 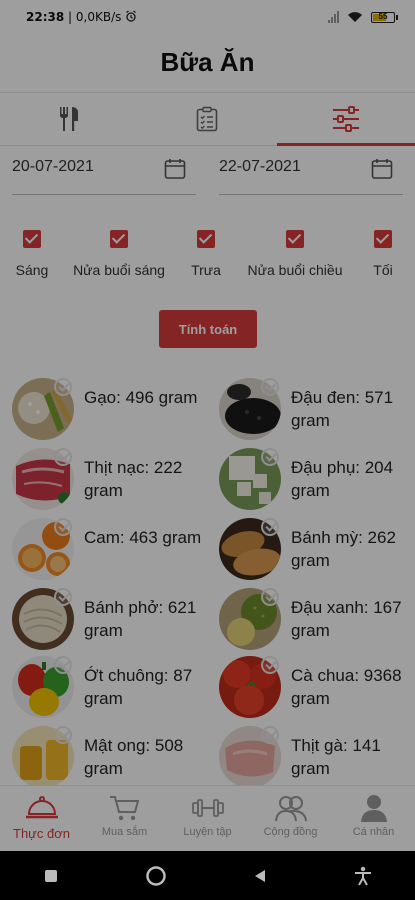 What do you see at coordinates (110, 412) in the screenshot?
I see `food-item-rice: Gạo: 496 gram` at bounding box center [110, 412].